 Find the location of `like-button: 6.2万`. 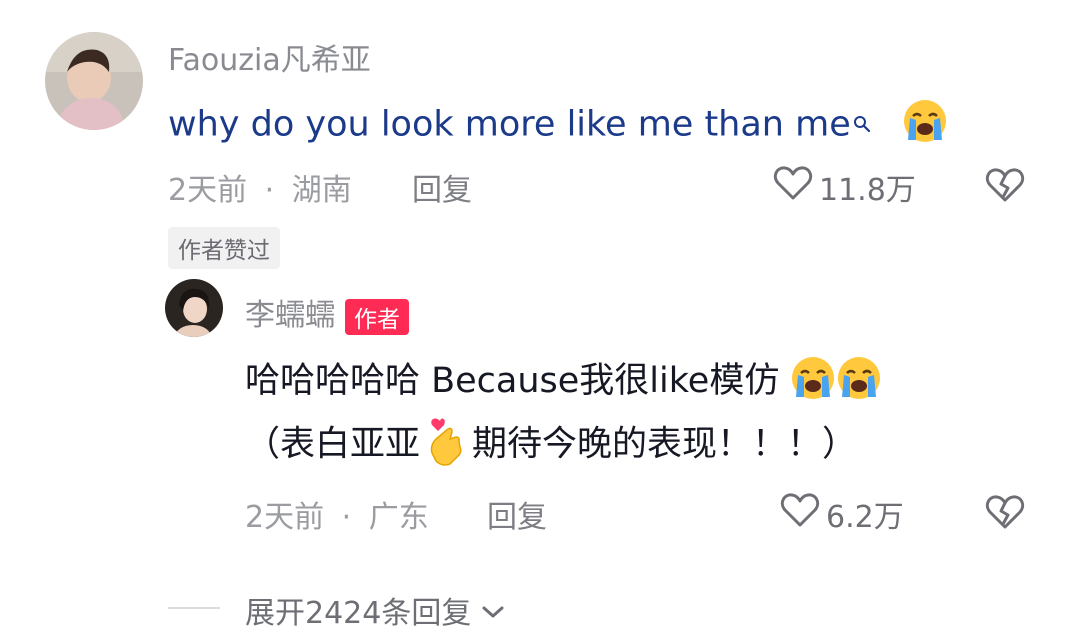

like-button: 6.2万 is located at coordinates (842, 514).